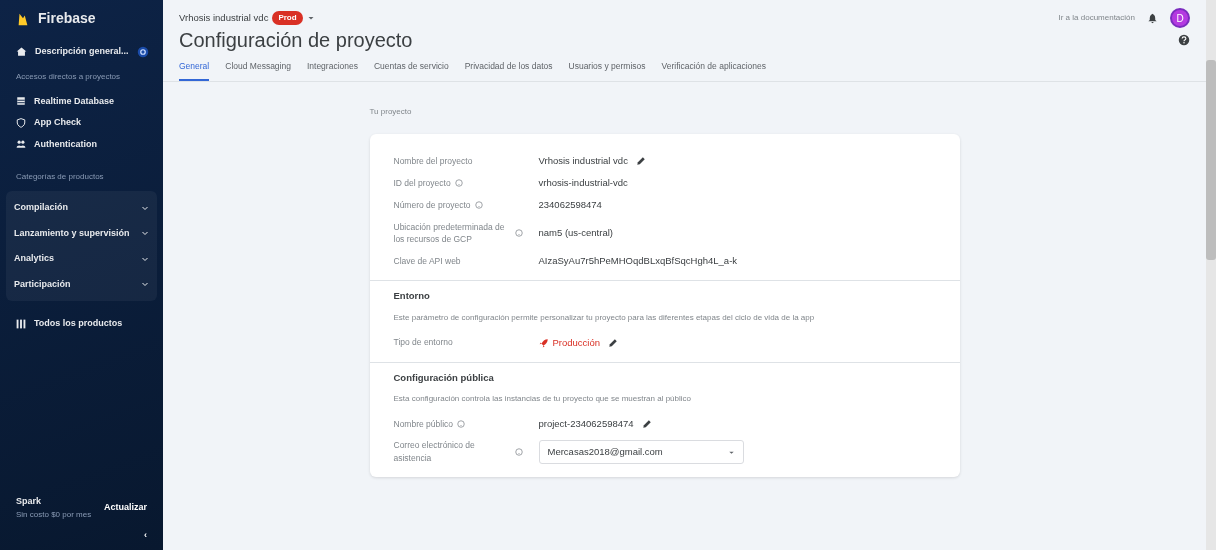 Image resolution: width=1216 pixels, height=550 pixels. What do you see at coordinates (423, 342) in the screenshot?
I see `field-label: Tipo de entorno` at bounding box center [423, 342].